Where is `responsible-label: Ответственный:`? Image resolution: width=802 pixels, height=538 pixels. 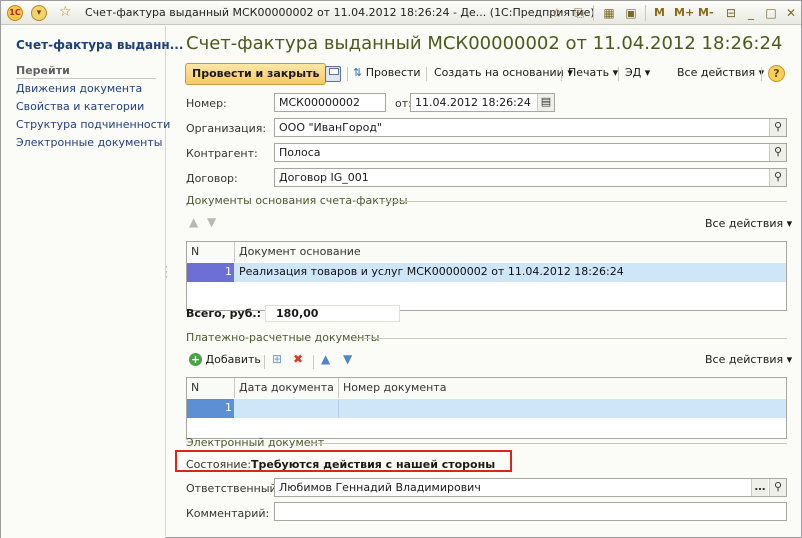
responsible-label: Ответственный: is located at coordinates (233, 488).